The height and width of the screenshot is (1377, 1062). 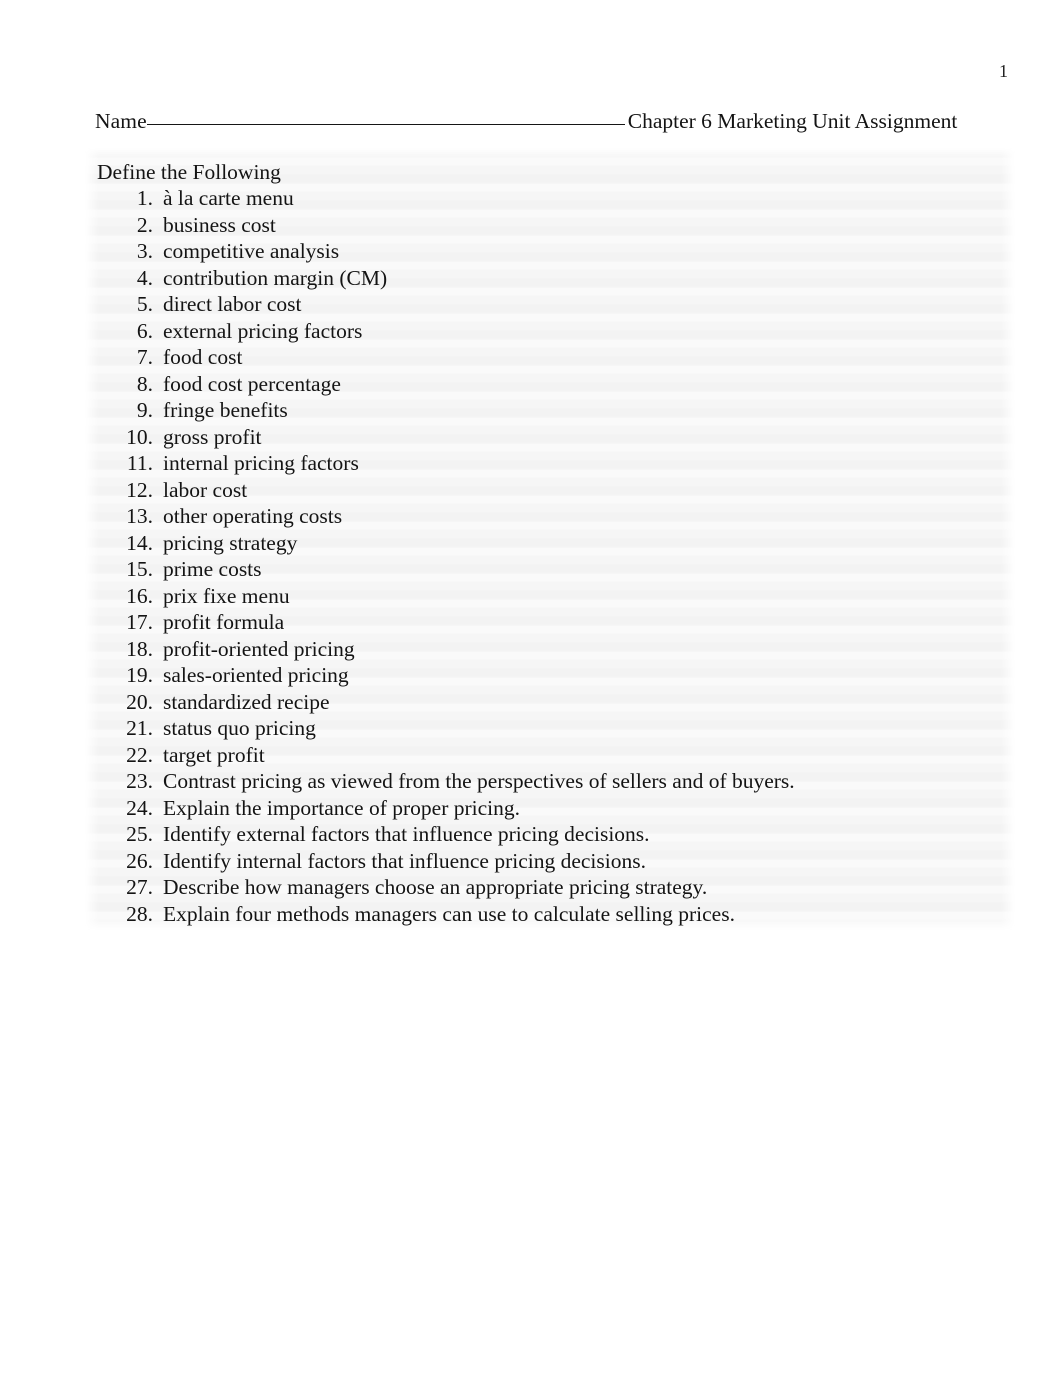 I want to click on list-item-number: 8., so click(x=144, y=383).